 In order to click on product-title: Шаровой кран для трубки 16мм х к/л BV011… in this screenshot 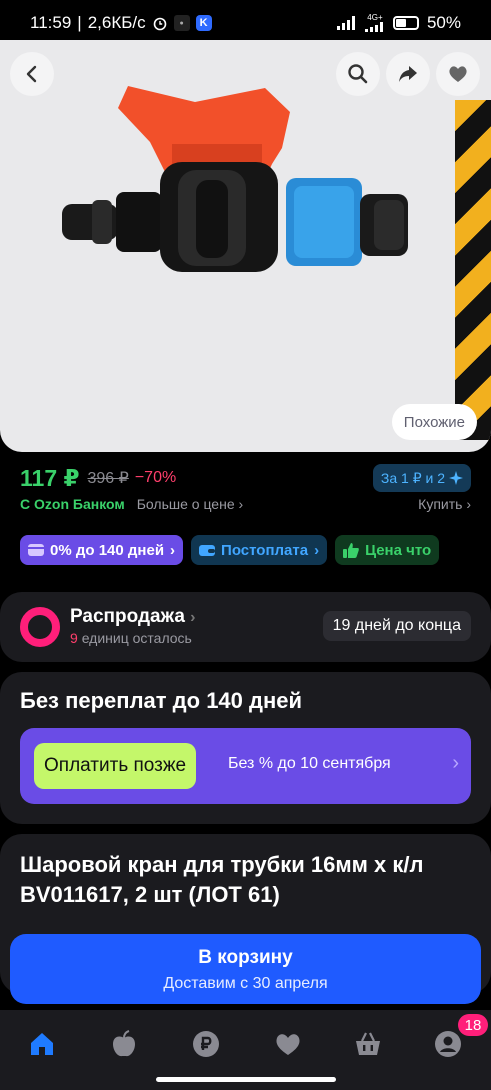, I will do `click(222, 879)`.